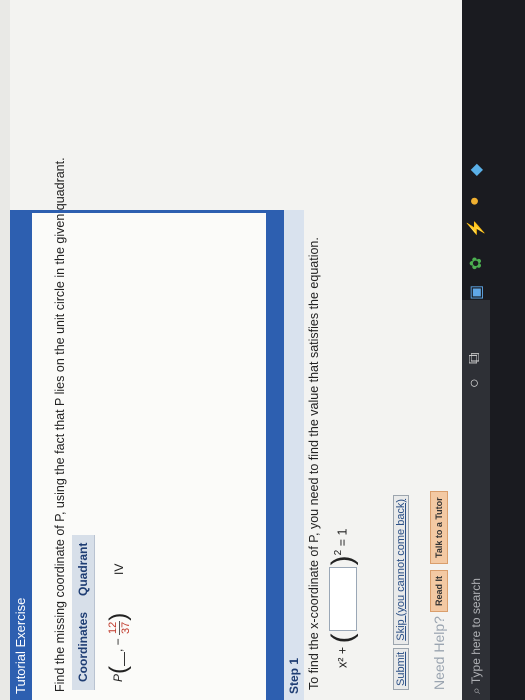 The width and height of the screenshot is (525, 700). Describe the element at coordinates (118, 669) in the screenshot. I see `open-paren: (` at that location.